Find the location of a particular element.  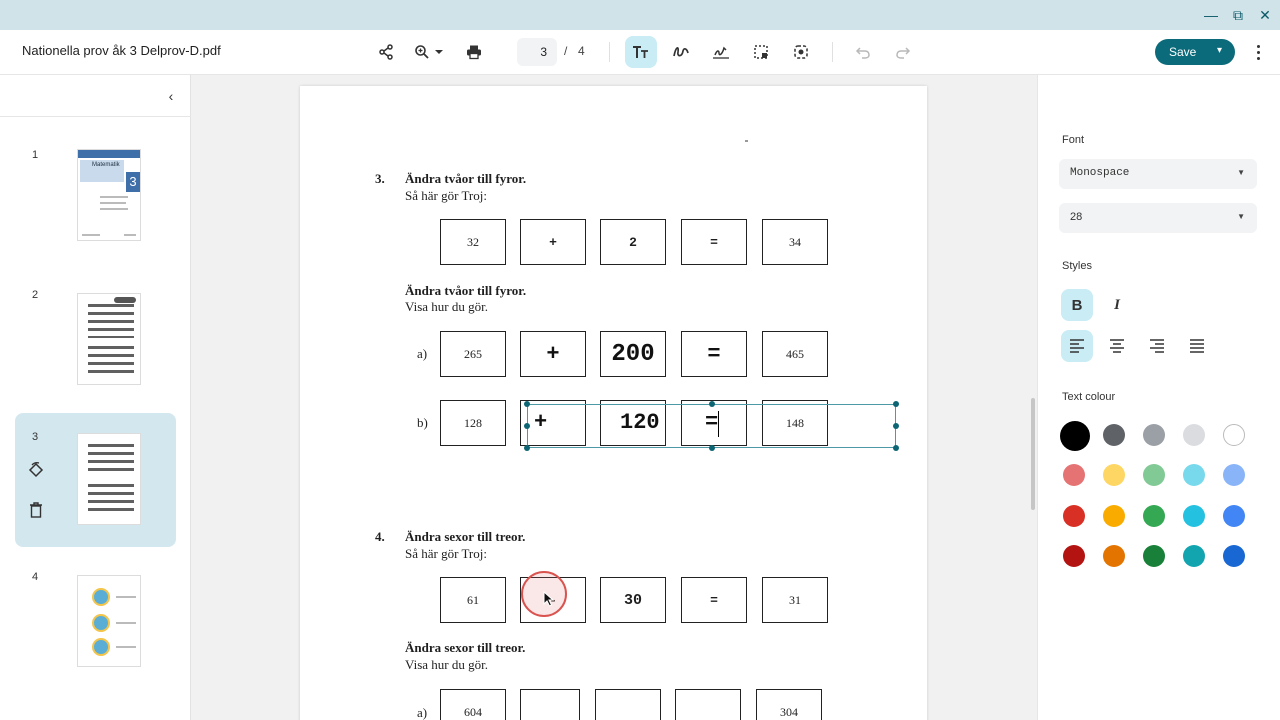

rotate-page-button is located at coordinates (36, 470).